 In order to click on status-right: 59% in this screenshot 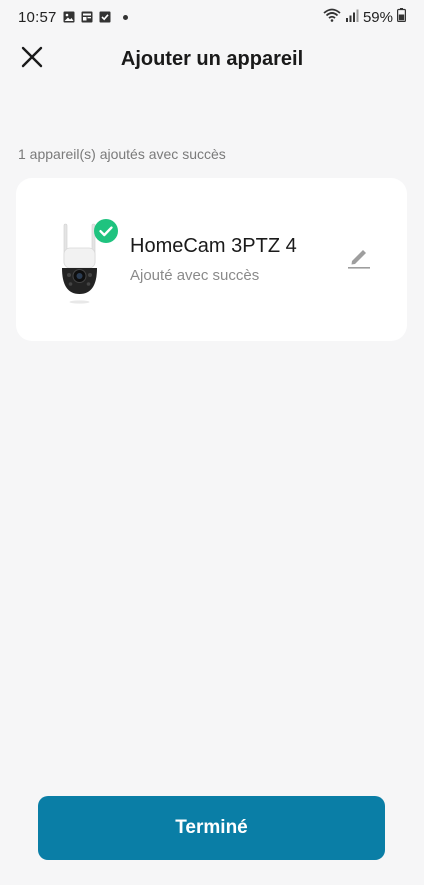, I will do `click(365, 17)`.